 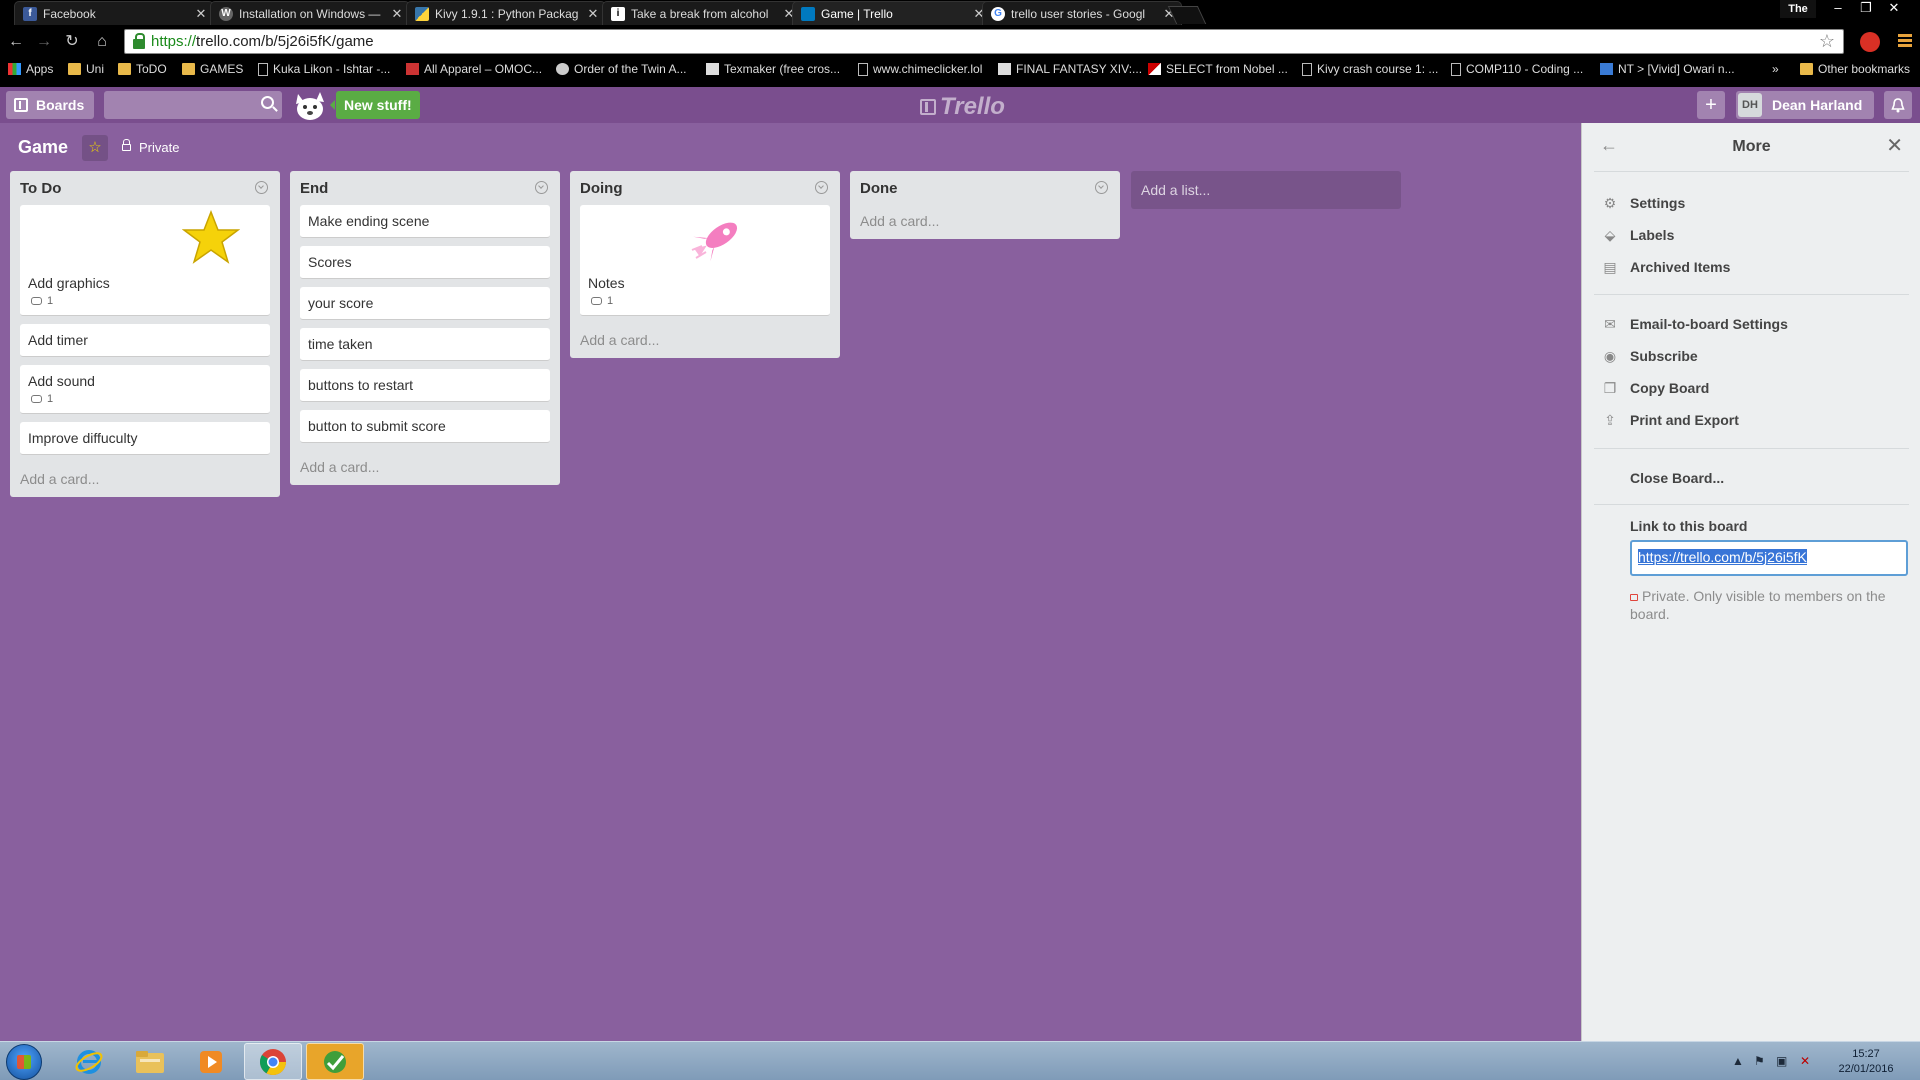 I want to click on start-button, so click(x=24, y=1062).